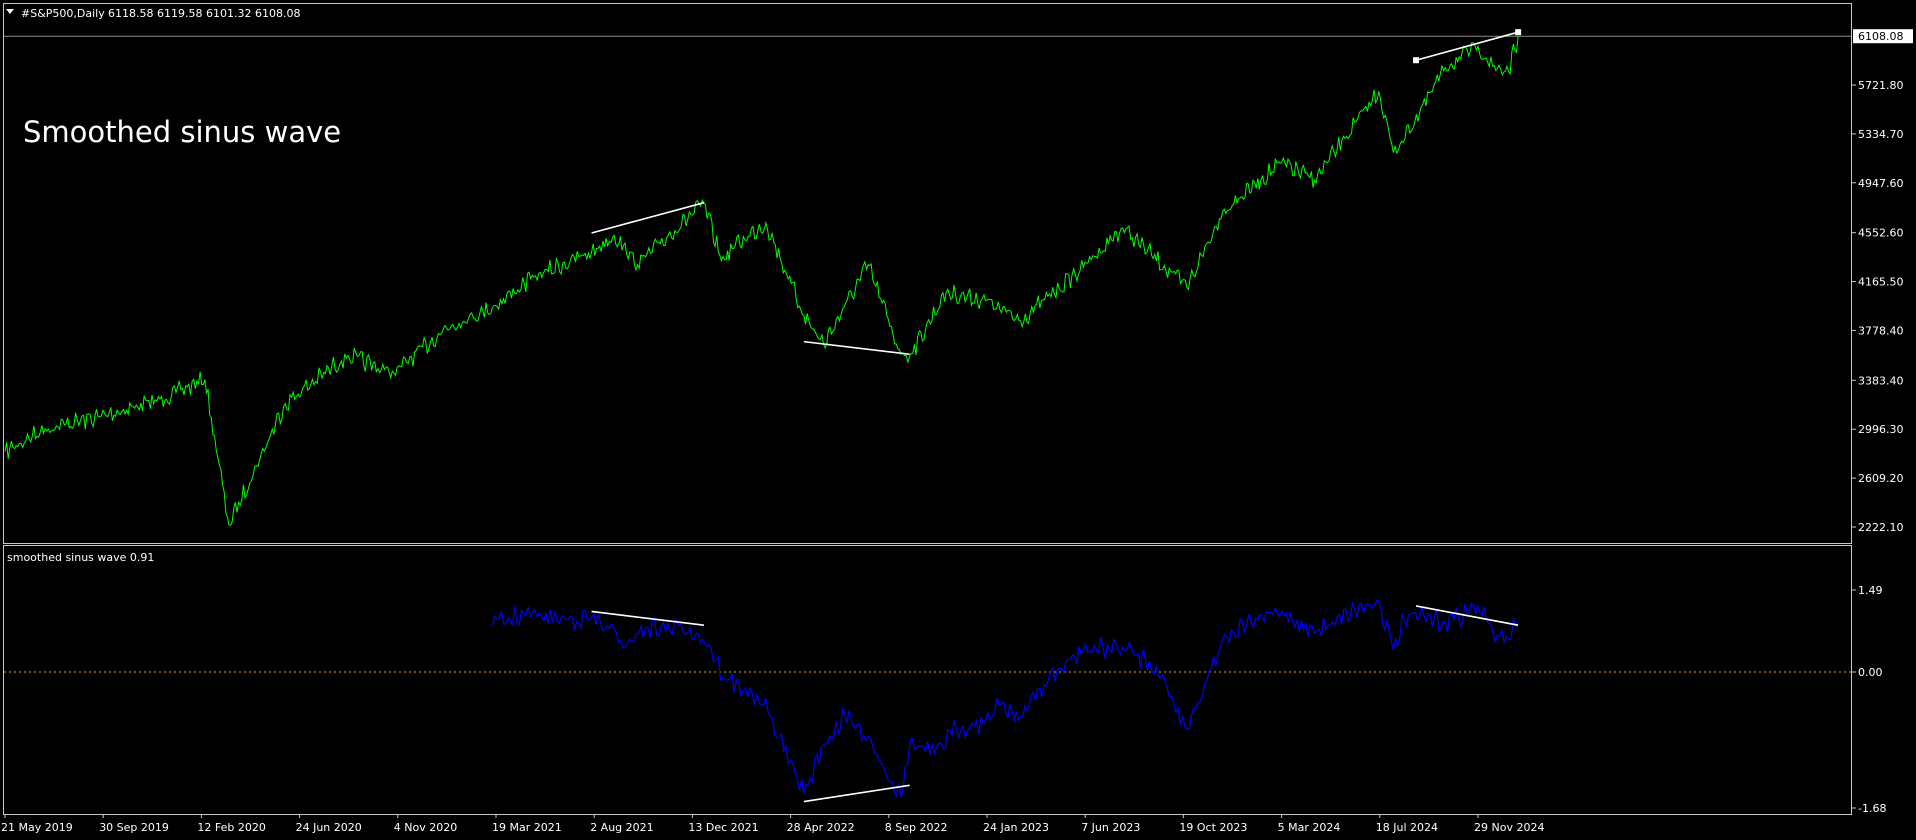 The width and height of the screenshot is (1916, 840). What do you see at coordinates (231, 827) in the screenshot?
I see `time-axis-tick-label: 12 Feb 2020` at bounding box center [231, 827].